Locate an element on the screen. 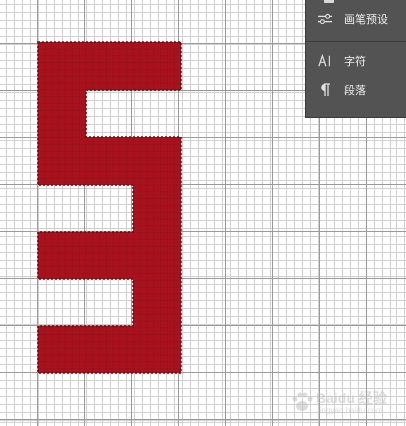  panel-top-icon is located at coordinates (329, 1).